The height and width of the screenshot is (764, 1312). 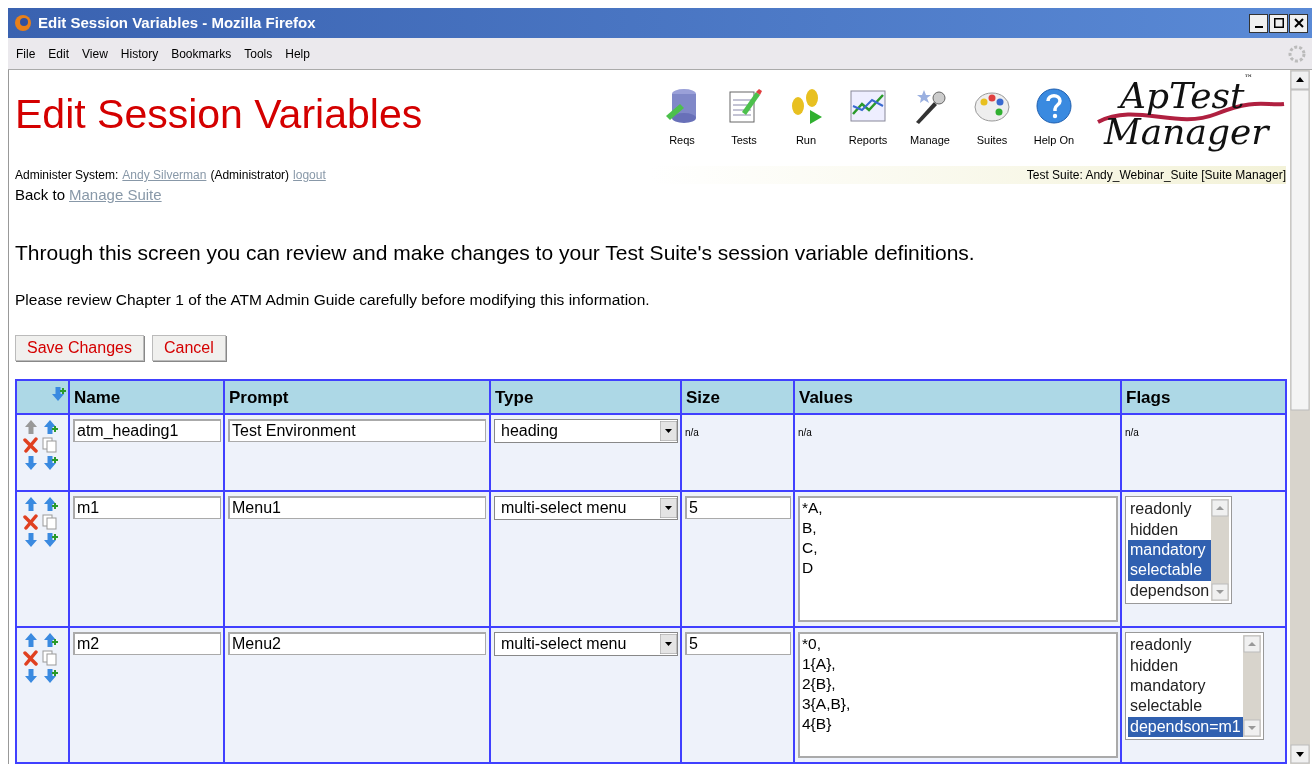 I want to click on menu-item: File, so click(x=26, y=53).